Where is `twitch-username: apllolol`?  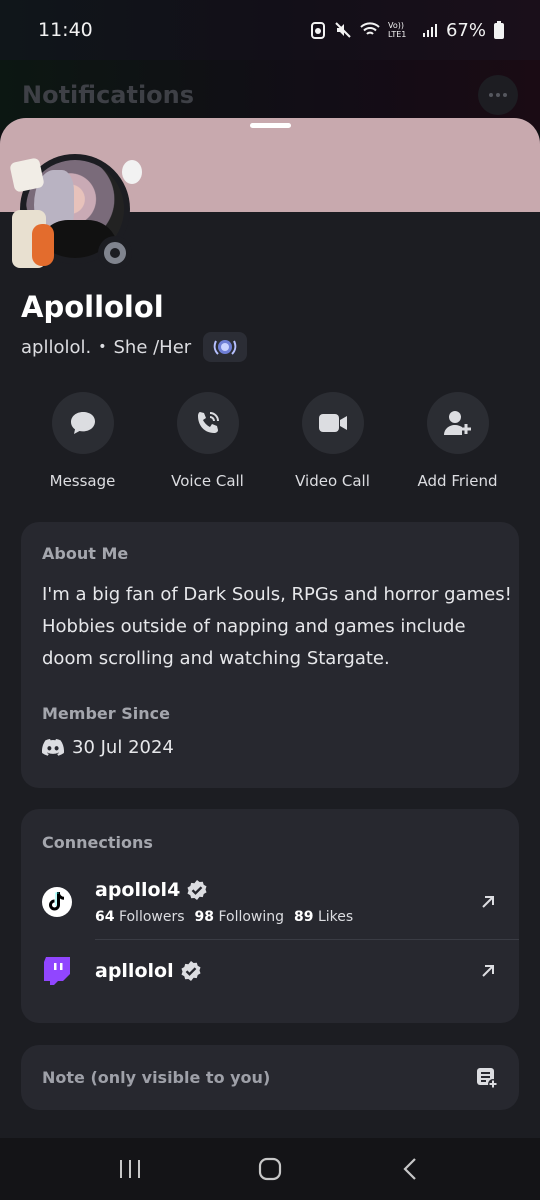
twitch-username: apllolol is located at coordinates (134, 971).